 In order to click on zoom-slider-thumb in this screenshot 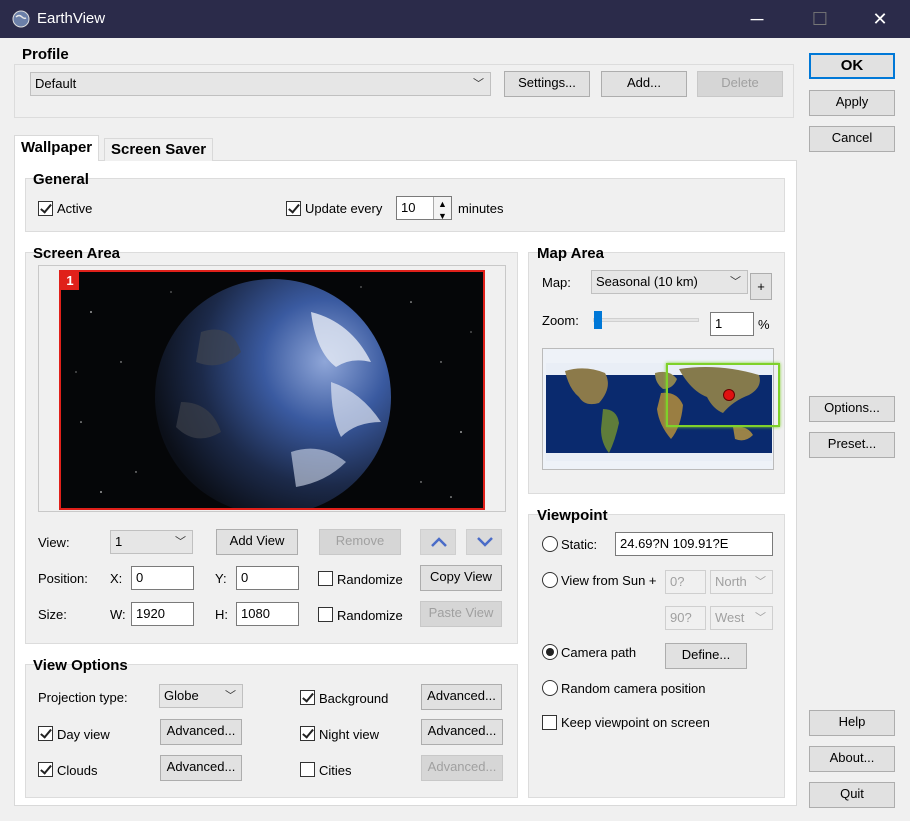, I will do `click(597, 320)`.